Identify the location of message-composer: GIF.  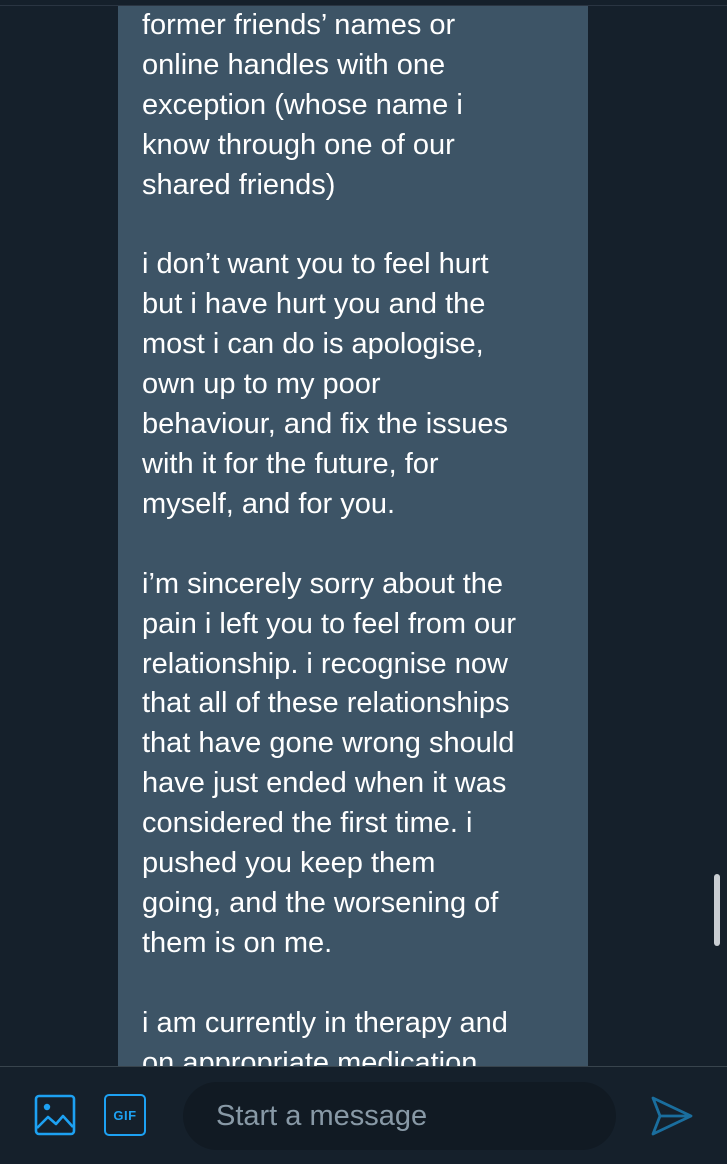
(363, 1115).